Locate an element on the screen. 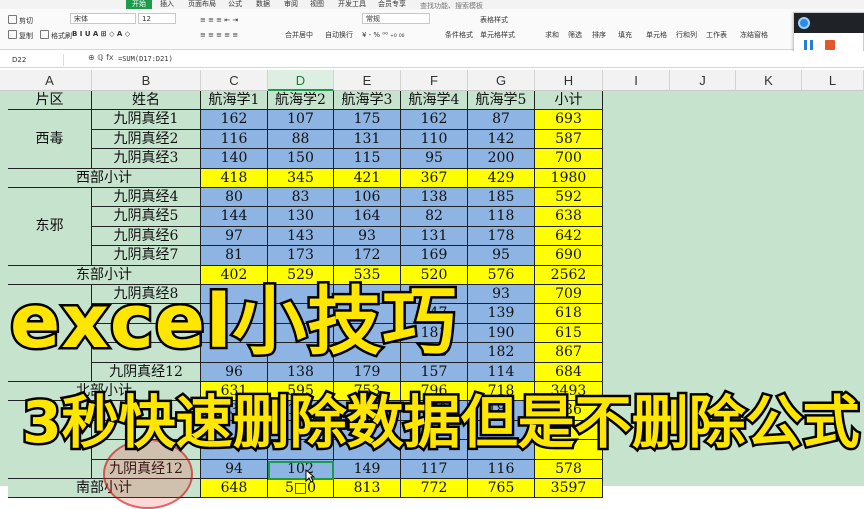  name-cell: 九阴真经1 is located at coordinates (146, 120).